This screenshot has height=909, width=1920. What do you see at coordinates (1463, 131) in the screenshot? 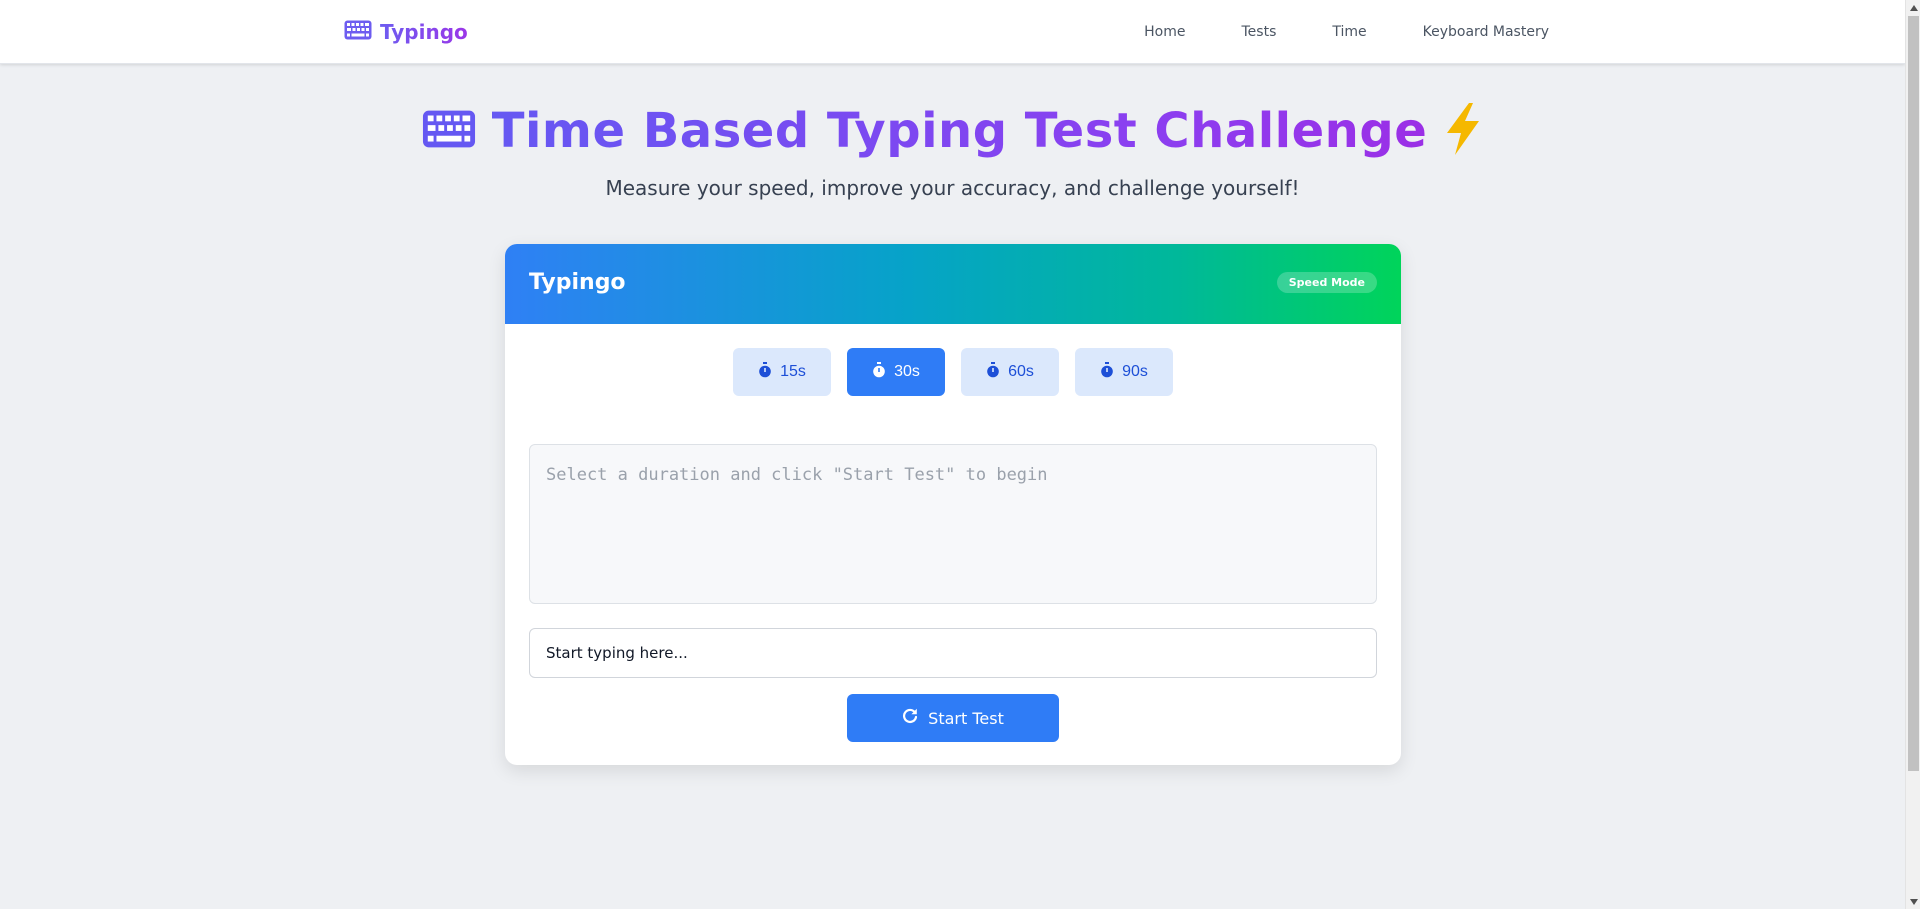
I see `lightning-icon` at bounding box center [1463, 131].